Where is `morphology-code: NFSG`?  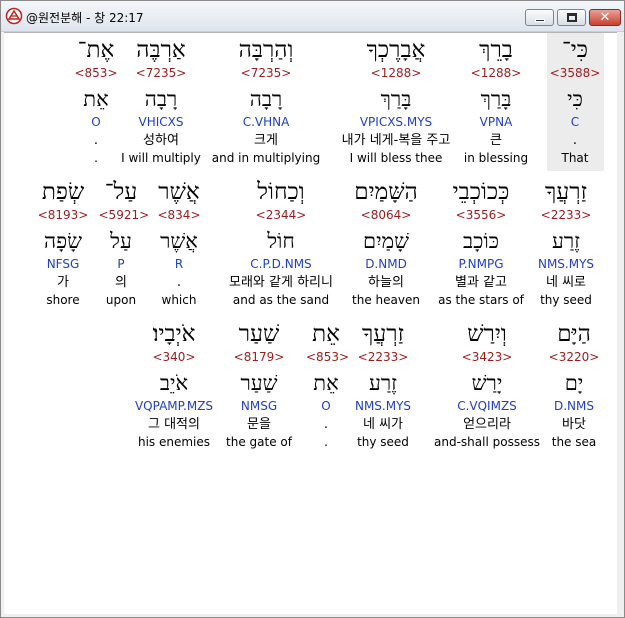
morphology-code: NFSG is located at coordinates (63, 264).